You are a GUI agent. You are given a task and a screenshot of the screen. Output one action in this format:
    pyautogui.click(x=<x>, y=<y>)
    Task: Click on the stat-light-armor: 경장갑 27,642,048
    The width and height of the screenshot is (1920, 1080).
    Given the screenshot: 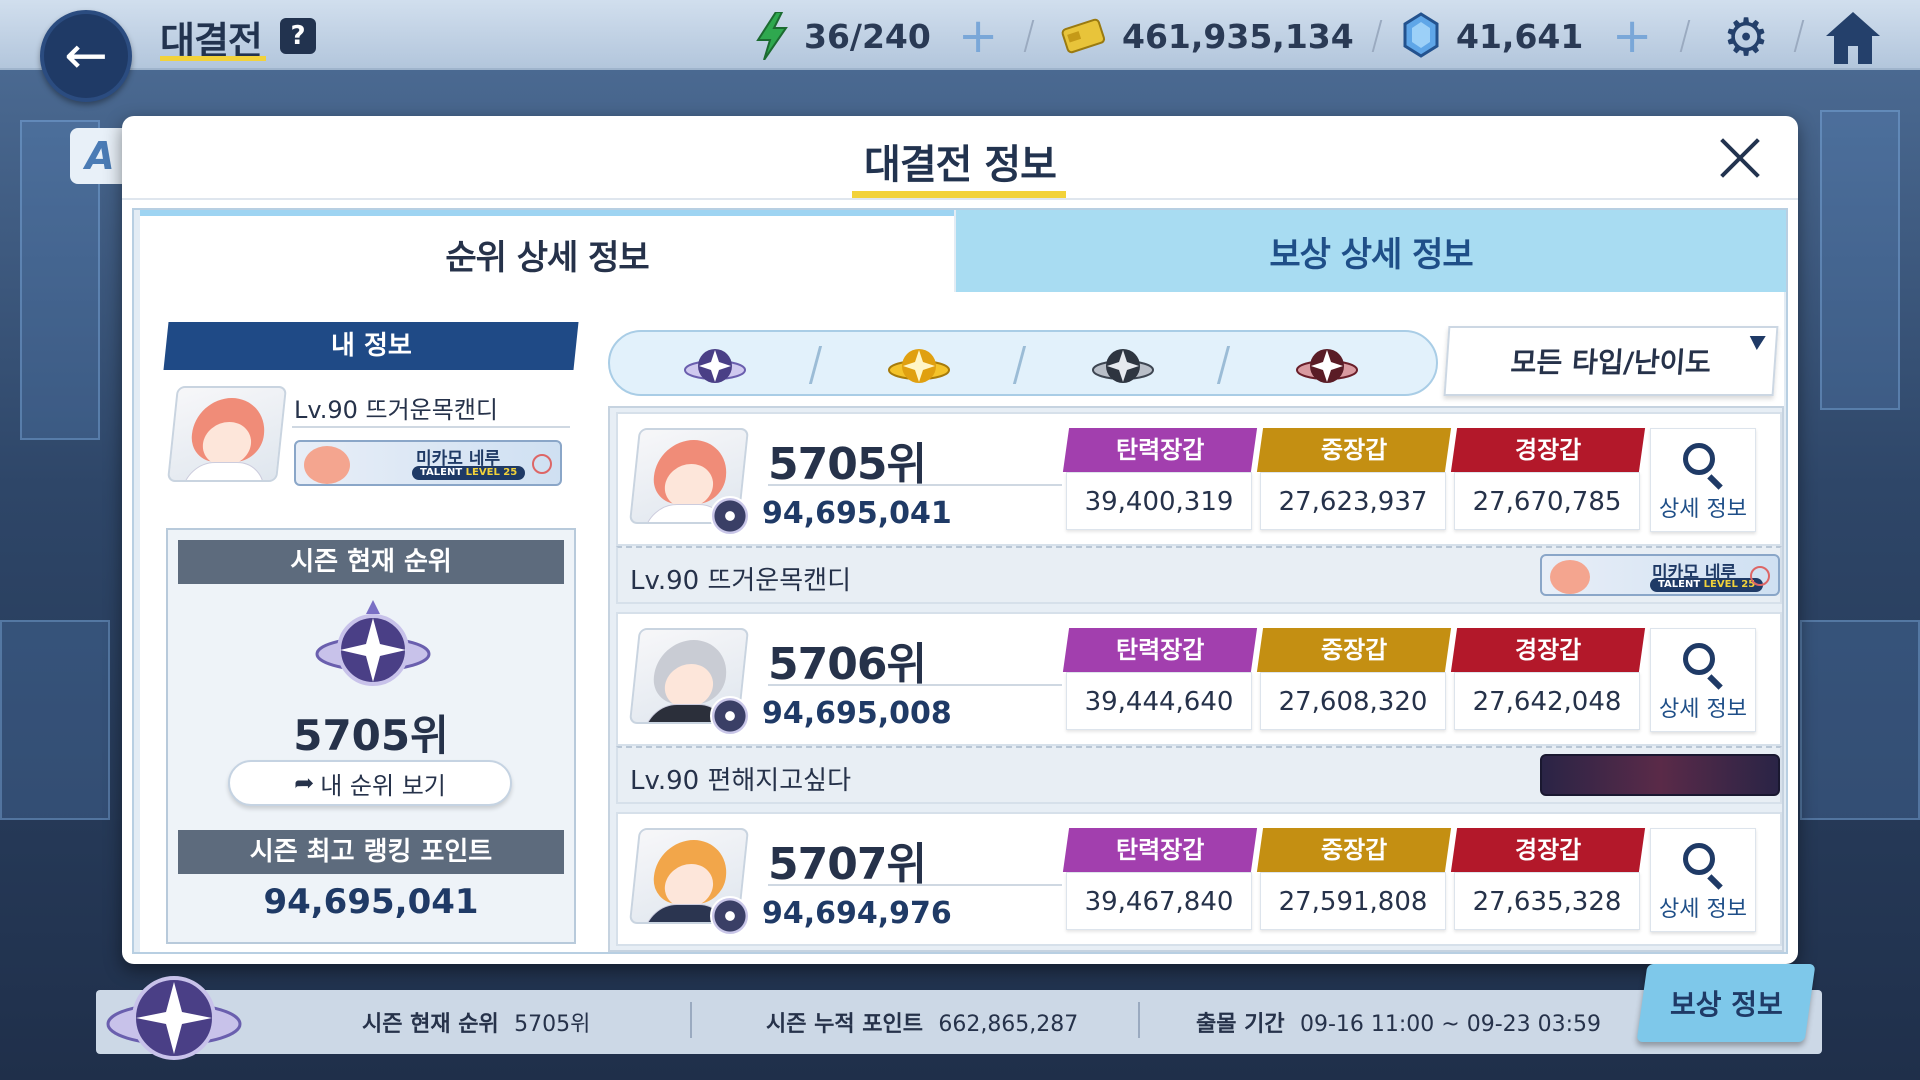 What is the action you would take?
    pyautogui.click(x=1548, y=679)
    